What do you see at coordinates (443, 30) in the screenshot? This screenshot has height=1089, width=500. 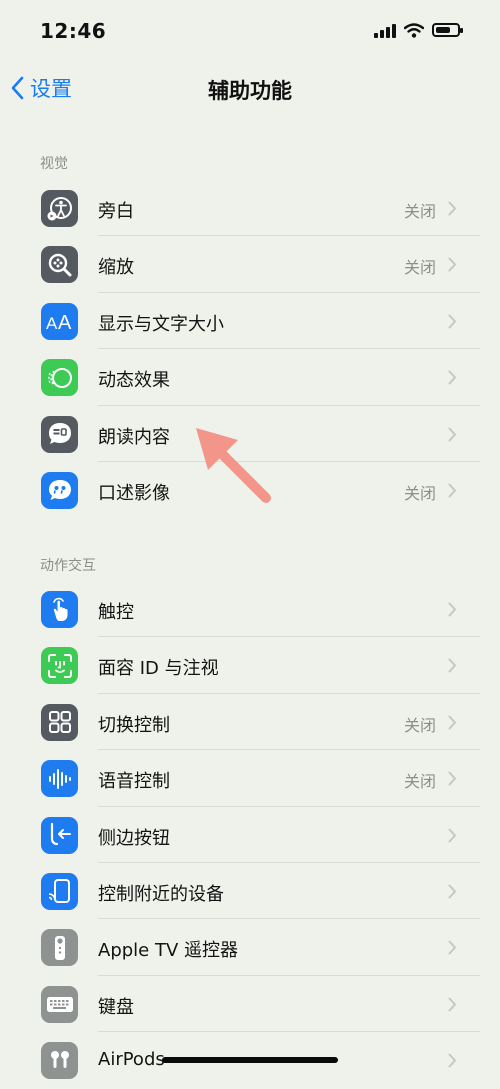 I see `battery-fill` at bounding box center [443, 30].